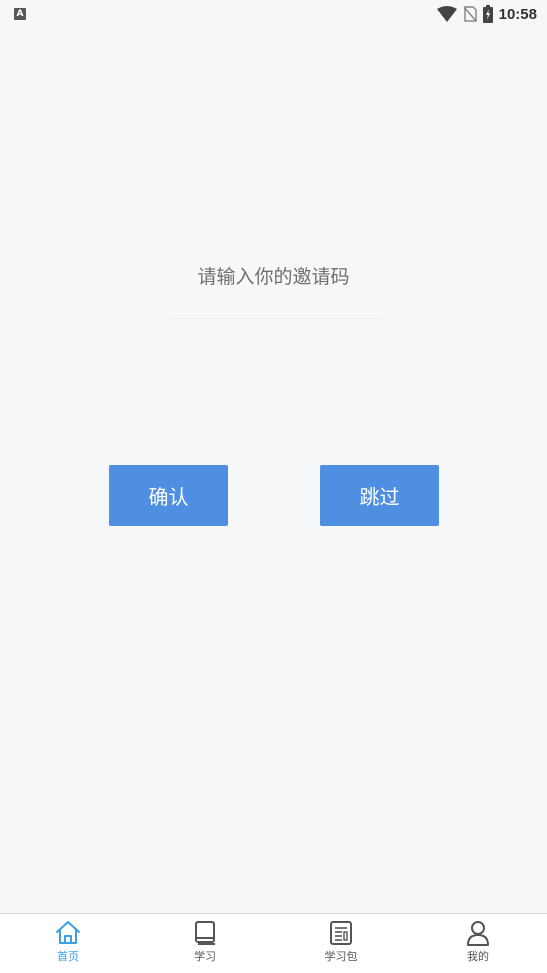 This screenshot has height=973, width=547. I want to click on tab-label-study-pack: 学习包, so click(341, 956).